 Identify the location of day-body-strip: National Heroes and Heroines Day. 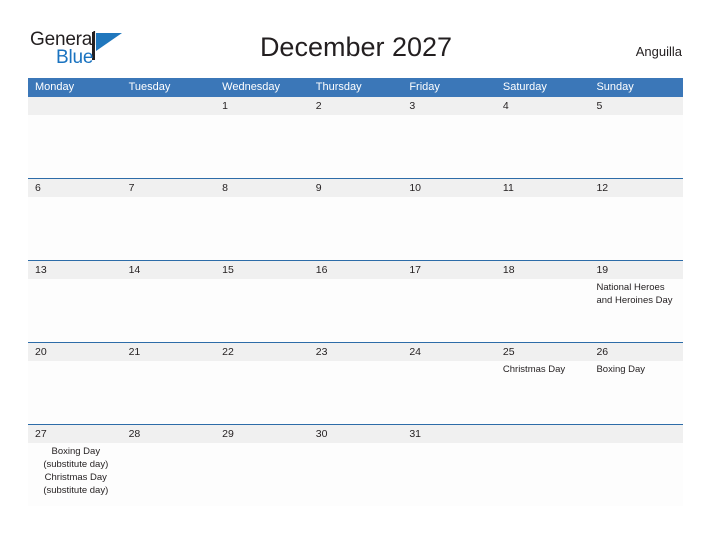
(355, 310).